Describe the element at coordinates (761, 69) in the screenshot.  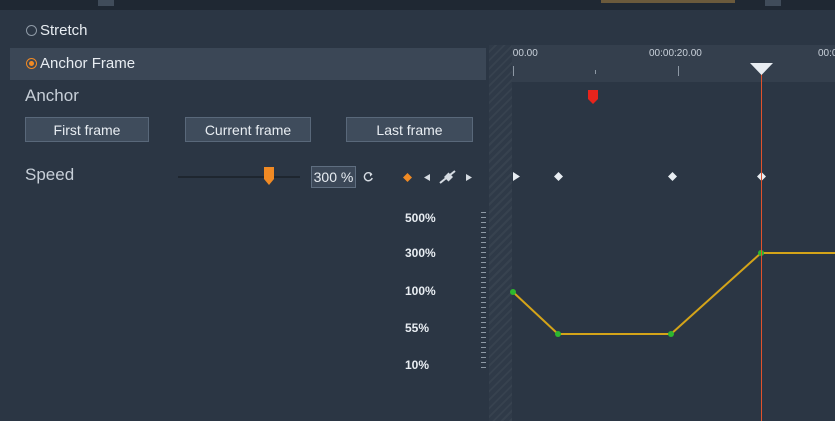
I see `playhead-handle` at that location.